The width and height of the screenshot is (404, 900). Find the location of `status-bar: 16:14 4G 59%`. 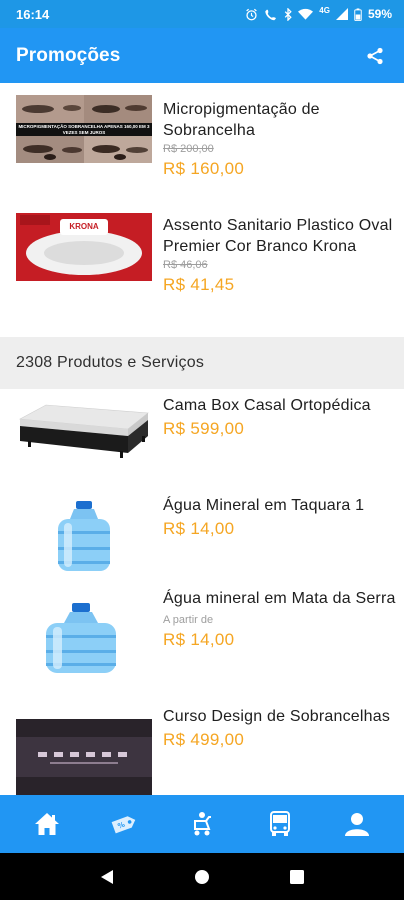

status-bar: 16:14 4G 59% is located at coordinates (202, 14).